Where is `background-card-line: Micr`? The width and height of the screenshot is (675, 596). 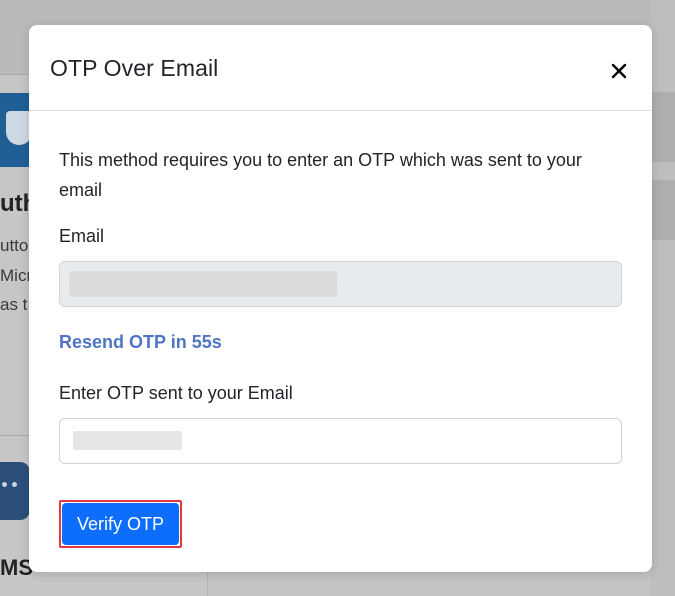 background-card-line: Micr is located at coordinates (16, 275).